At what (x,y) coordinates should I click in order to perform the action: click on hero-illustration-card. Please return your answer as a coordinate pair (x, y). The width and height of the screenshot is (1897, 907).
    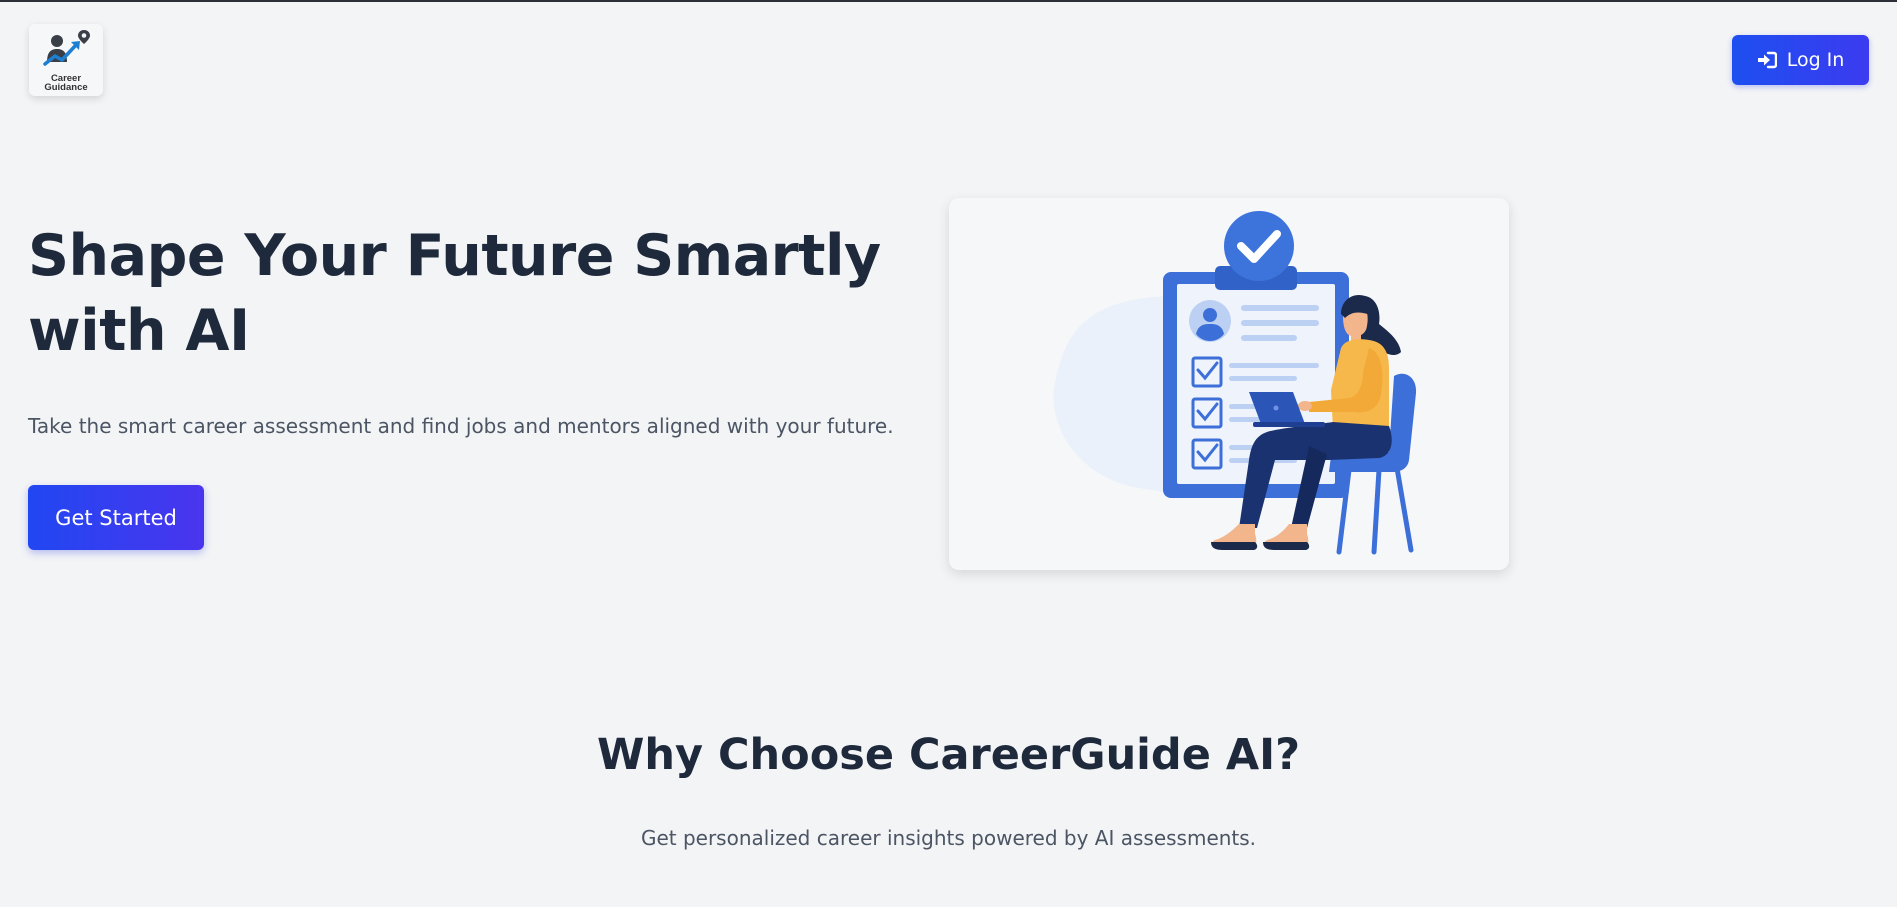
    Looking at the image, I should click on (1229, 384).